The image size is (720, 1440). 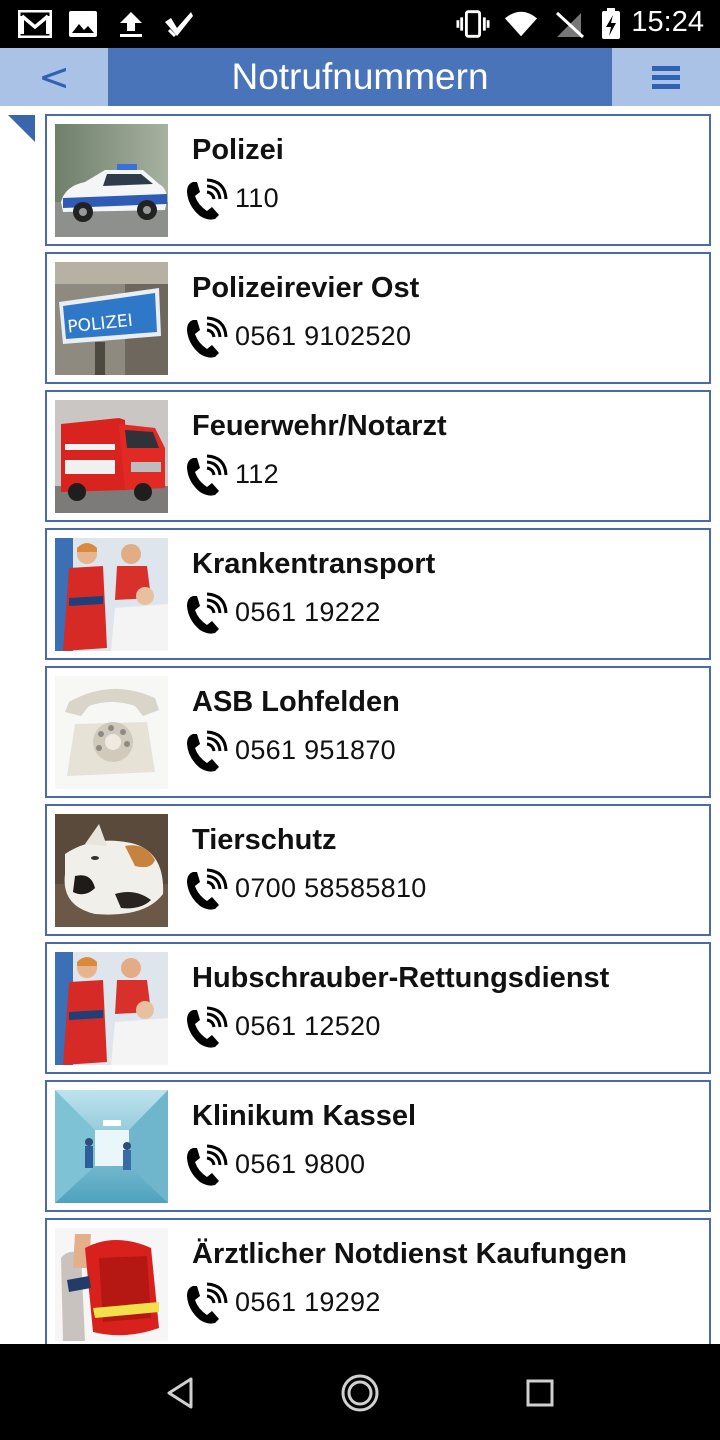 I want to click on contact-card: Hubschrauber-Rettungsdienst 0561 12520, so click(x=378, y=1008).